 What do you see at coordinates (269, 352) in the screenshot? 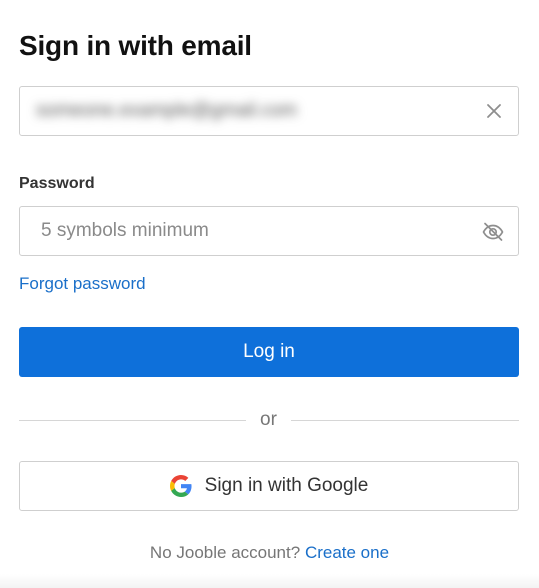
I see `login-button: Log in` at bounding box center [269, 352].